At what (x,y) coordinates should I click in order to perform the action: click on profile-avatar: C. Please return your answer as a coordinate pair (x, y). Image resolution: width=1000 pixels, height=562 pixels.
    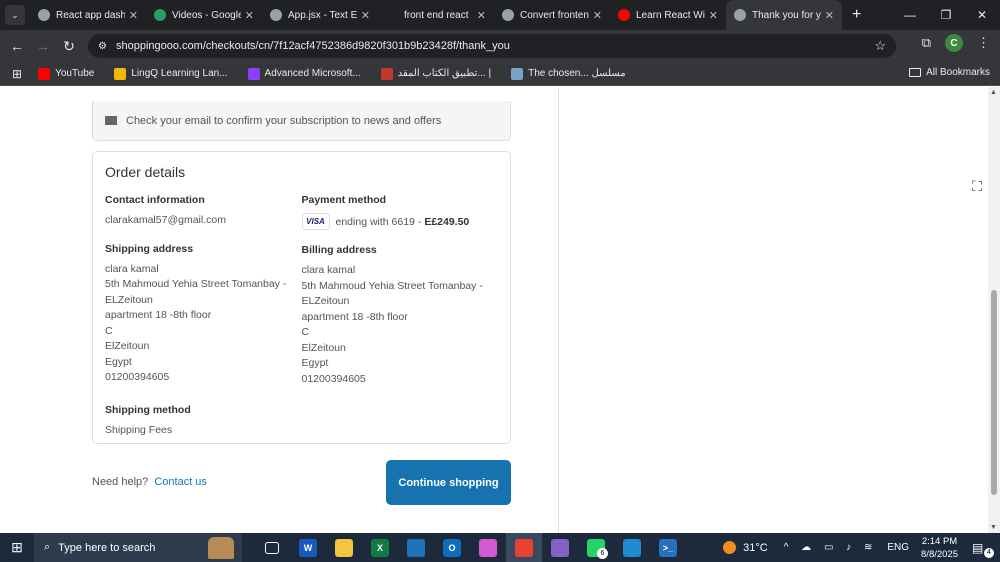
    Looking at the image, I should click on (954, 43).